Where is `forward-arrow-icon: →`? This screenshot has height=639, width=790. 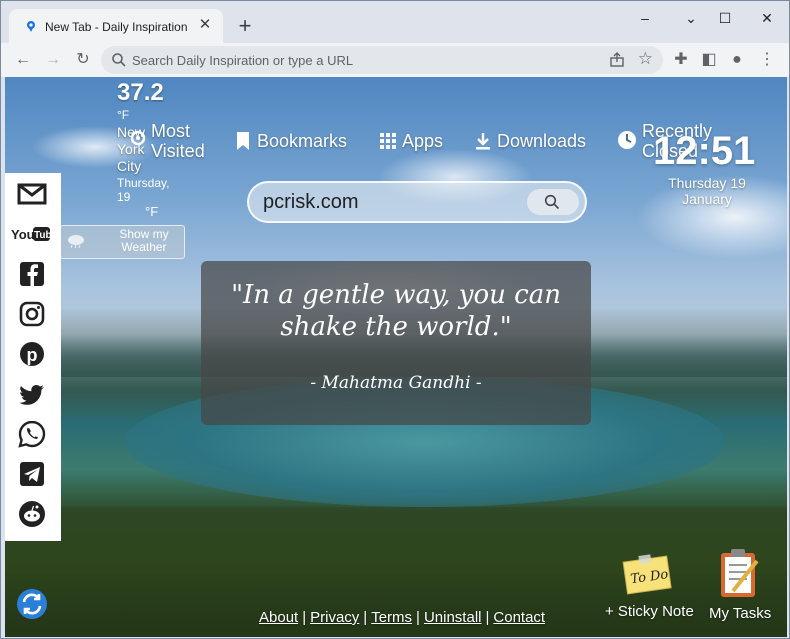
forward-arrow-icon: → is located at coordinates (53, 60).